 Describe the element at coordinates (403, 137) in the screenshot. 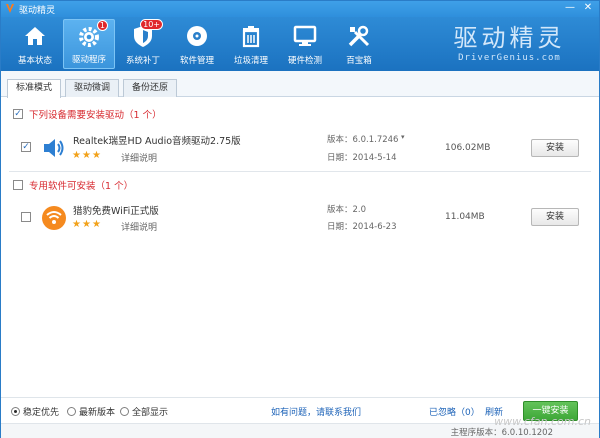

I see `version-dropdown-icon: ▾` at that location.